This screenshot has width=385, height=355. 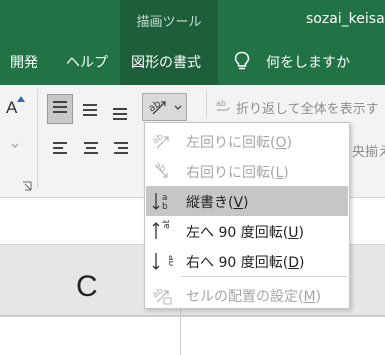 I want to click on rotate-down-text-icon: ab, so click(x=162, y=261).